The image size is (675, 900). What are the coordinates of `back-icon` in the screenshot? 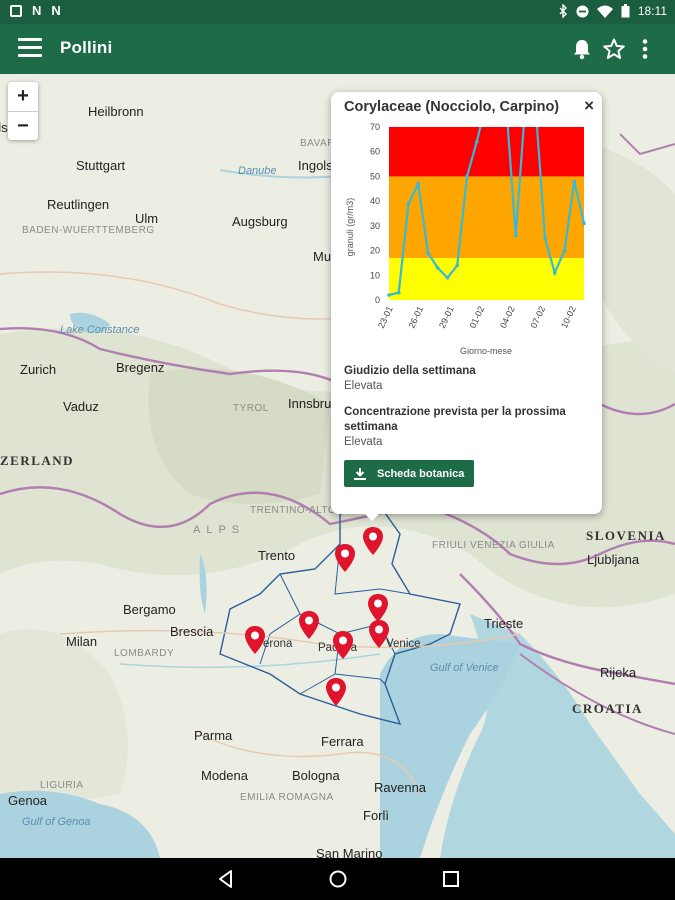 It's located at (226, 879).